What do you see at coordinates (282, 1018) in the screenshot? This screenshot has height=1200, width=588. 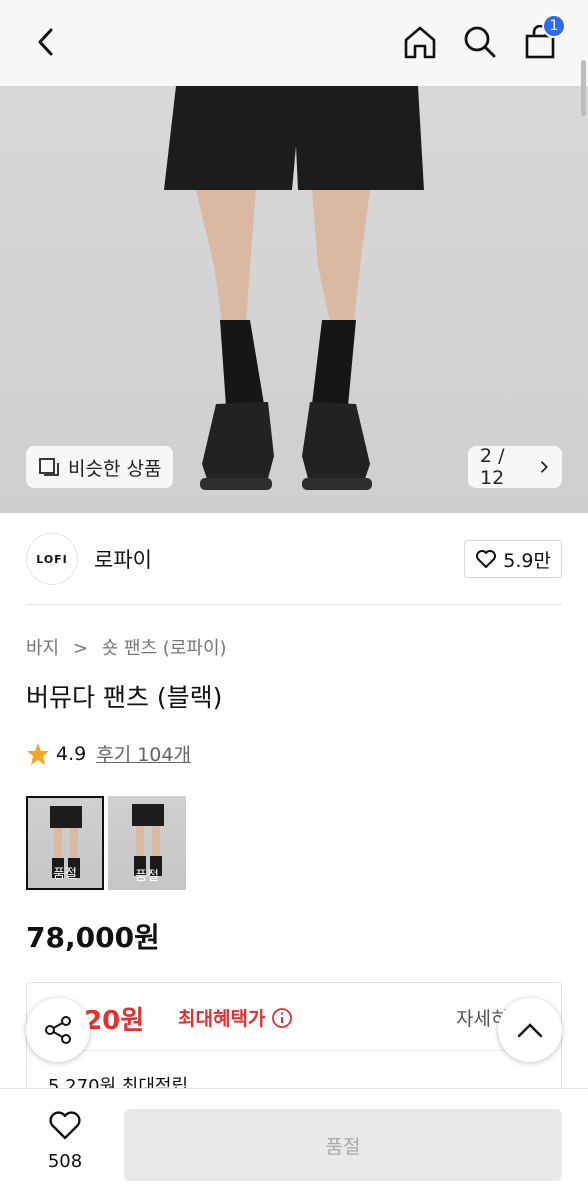 I see `info-icon` at bounding box center [282, 1018].